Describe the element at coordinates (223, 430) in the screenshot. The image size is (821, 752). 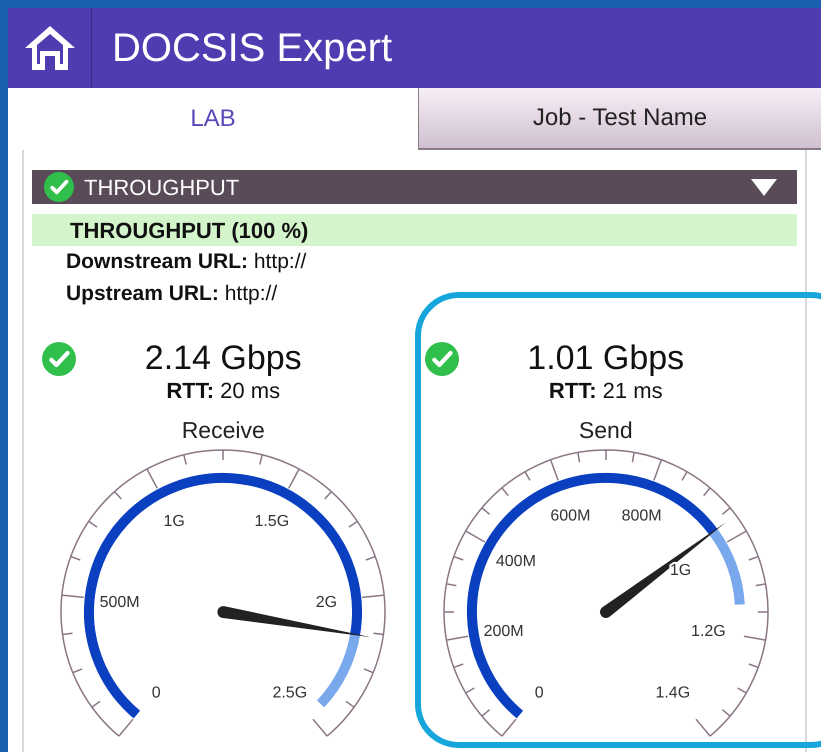
I see `direction-label: Receive` at that location.